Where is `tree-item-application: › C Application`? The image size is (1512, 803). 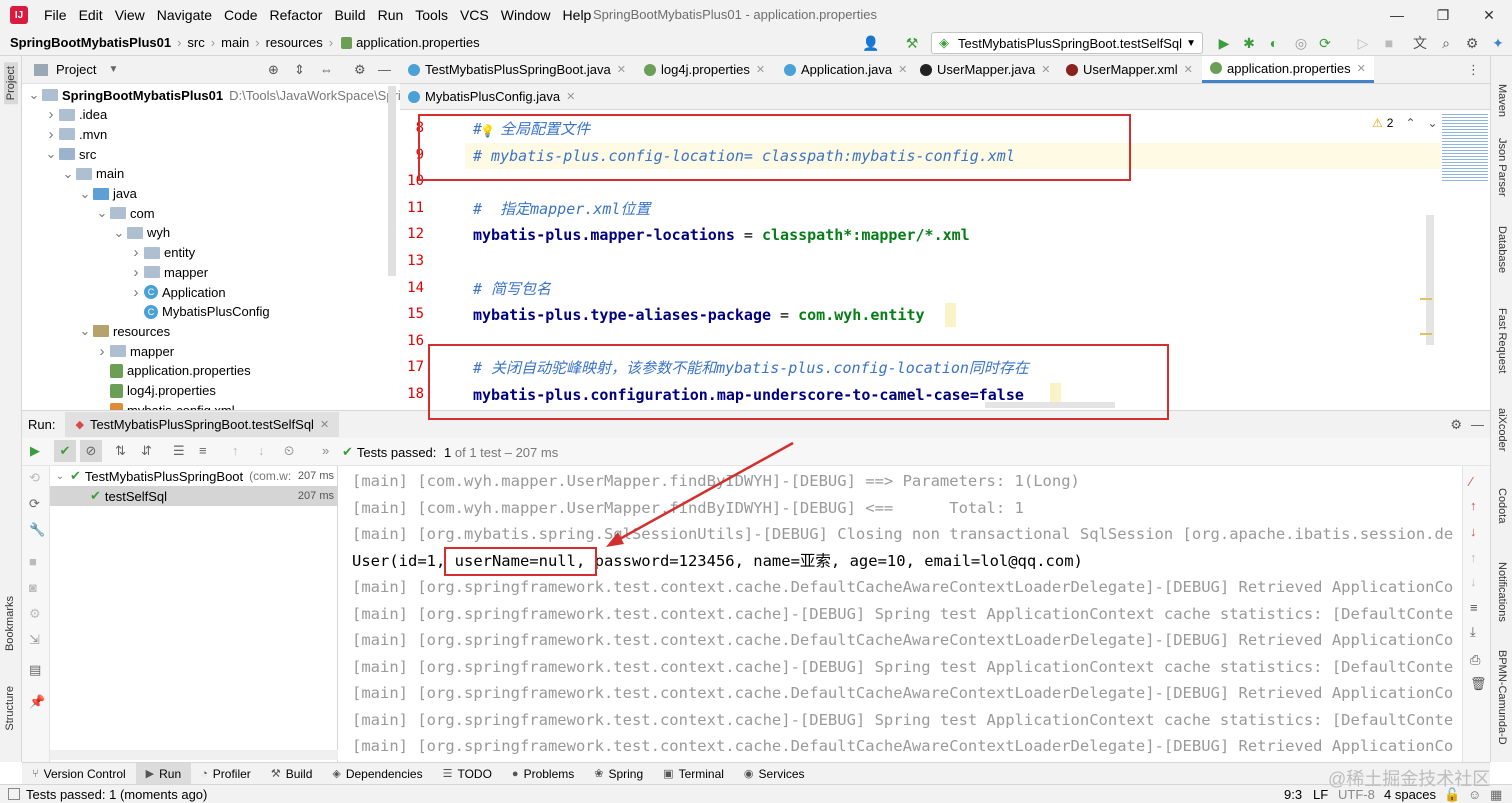 tree-item-application: › C Application is located at coordinates (178, 292).